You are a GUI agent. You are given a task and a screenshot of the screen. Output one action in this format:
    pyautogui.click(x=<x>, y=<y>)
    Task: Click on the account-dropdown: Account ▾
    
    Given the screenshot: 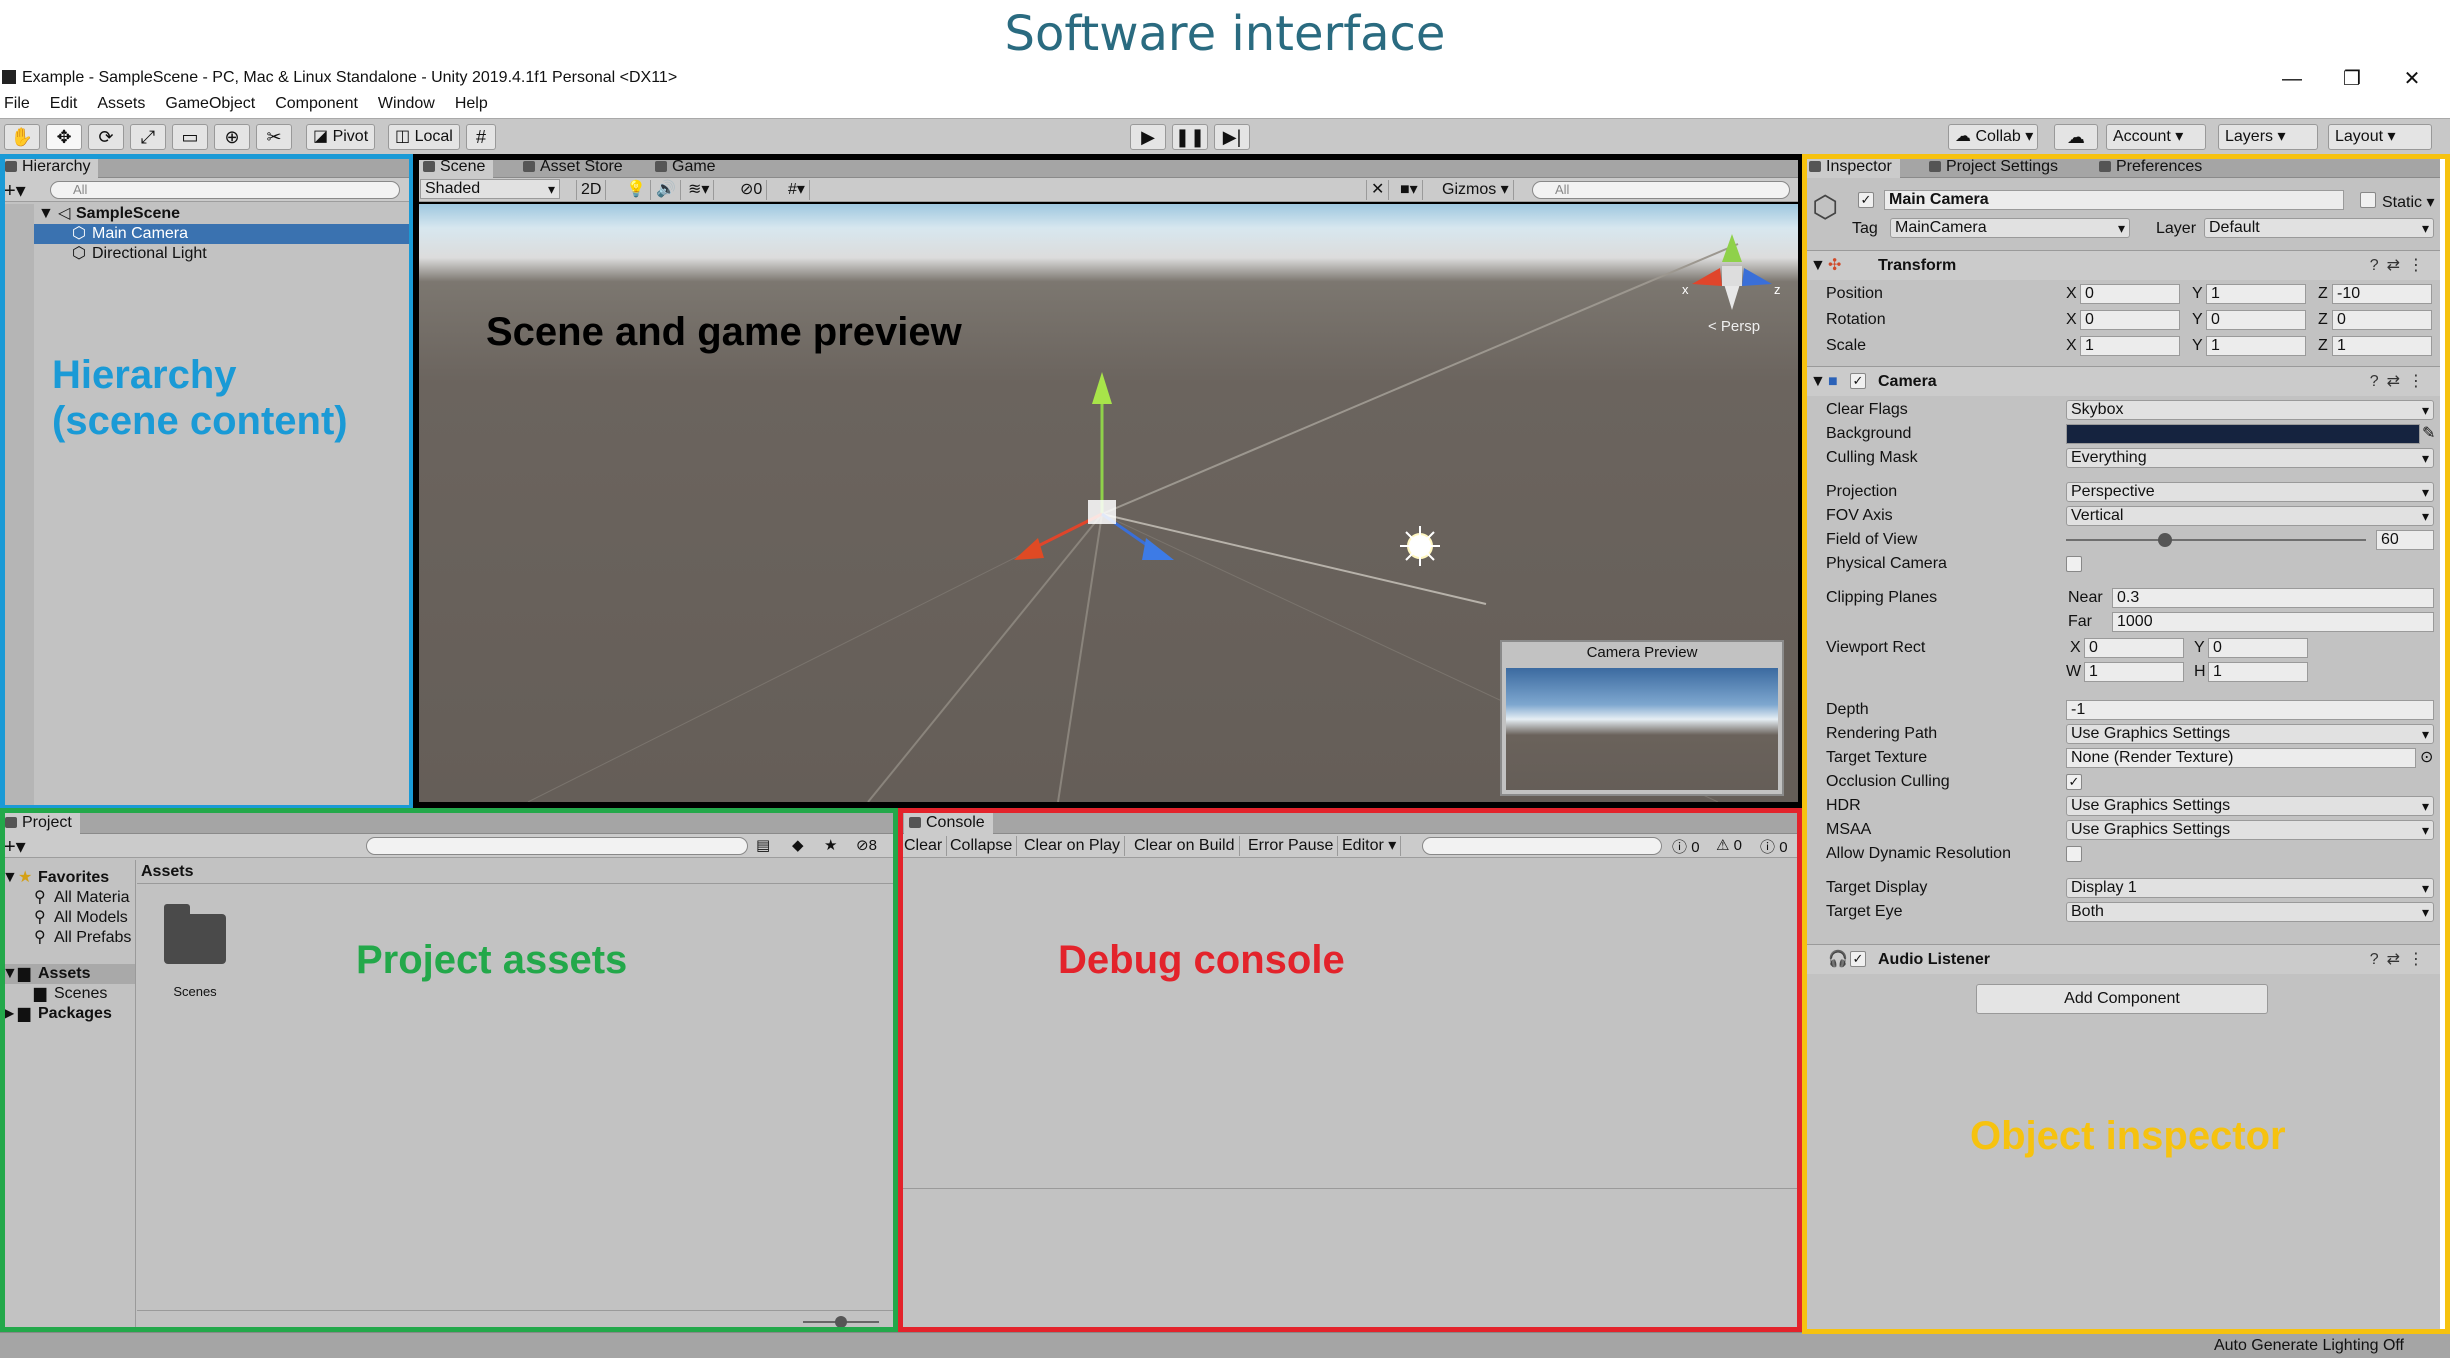 What is the action you would take?
    pyautogui.click(x=2156, y=137)
    